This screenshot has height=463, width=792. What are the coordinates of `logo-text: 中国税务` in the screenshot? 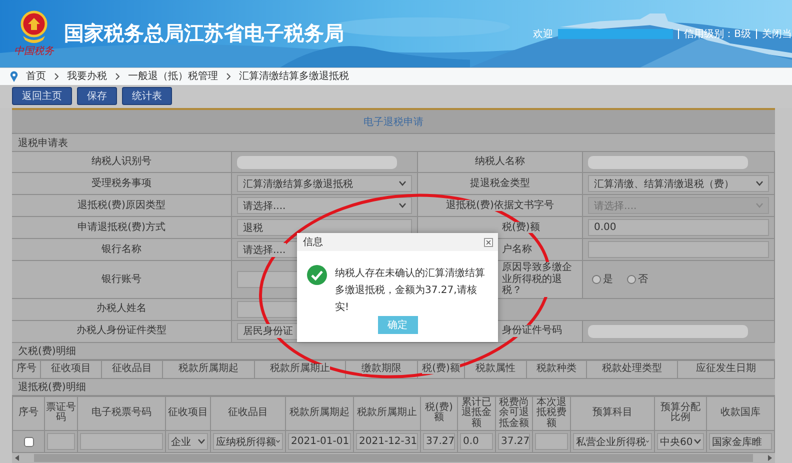 It's located at (34, 51).